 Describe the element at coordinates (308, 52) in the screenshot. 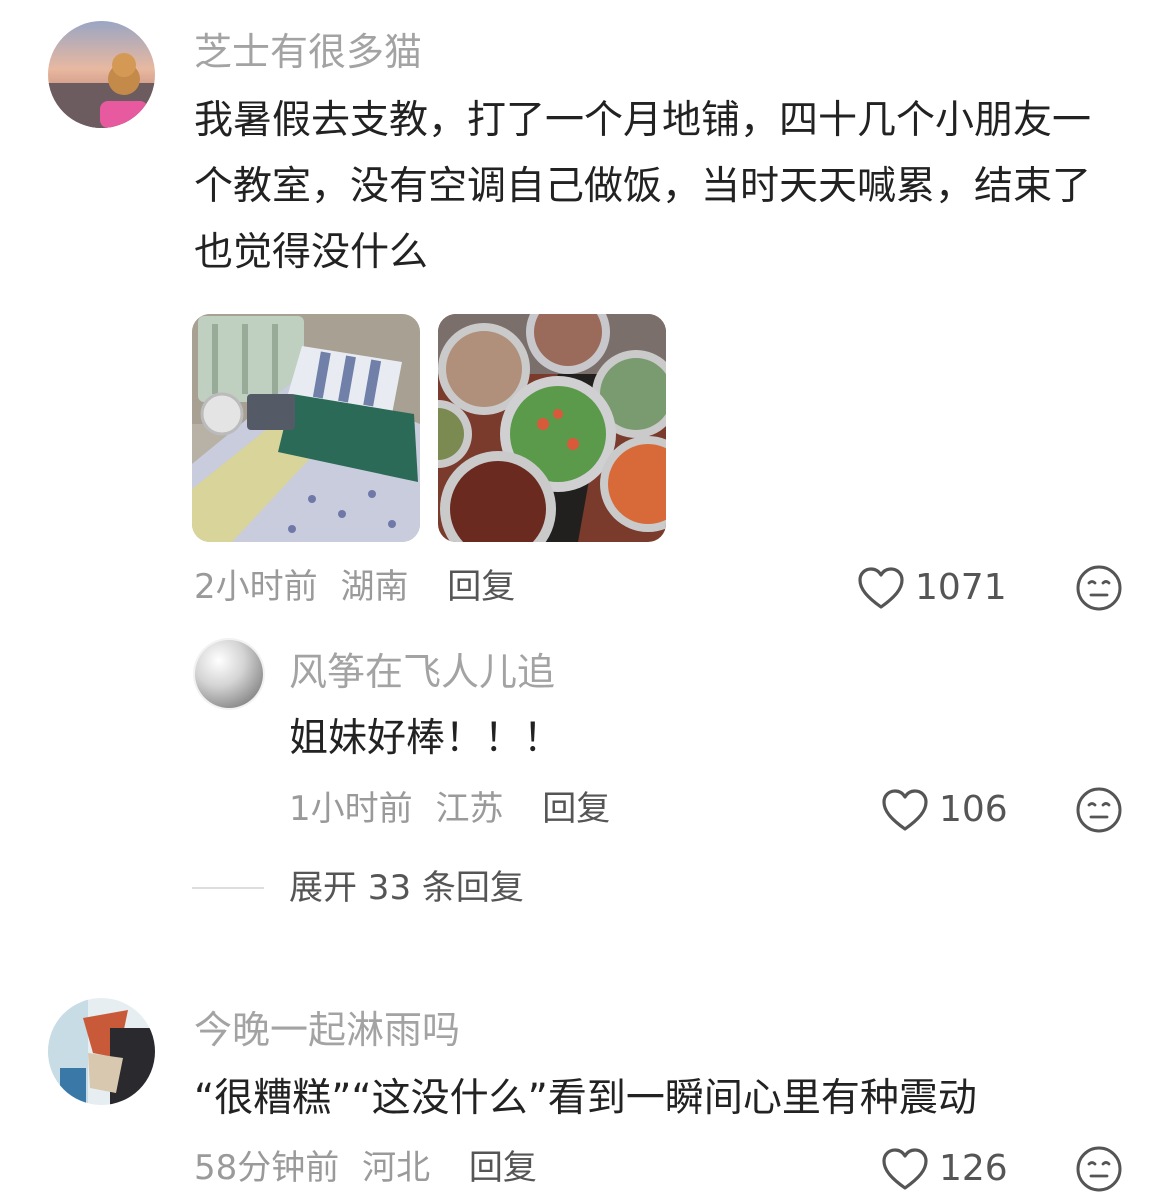

I see `comment-username: 芝士有很多猫` at that location.